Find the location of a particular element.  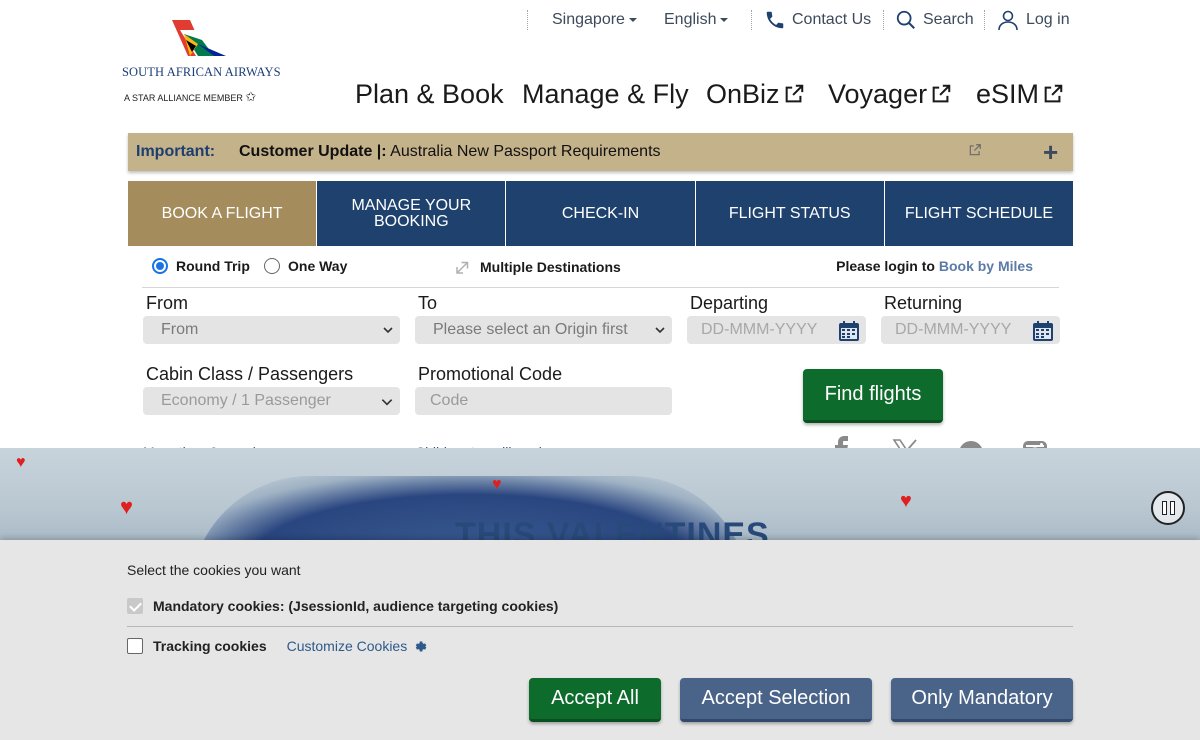

to-select: Please select an Origin first is located at coordinates (543, 330).